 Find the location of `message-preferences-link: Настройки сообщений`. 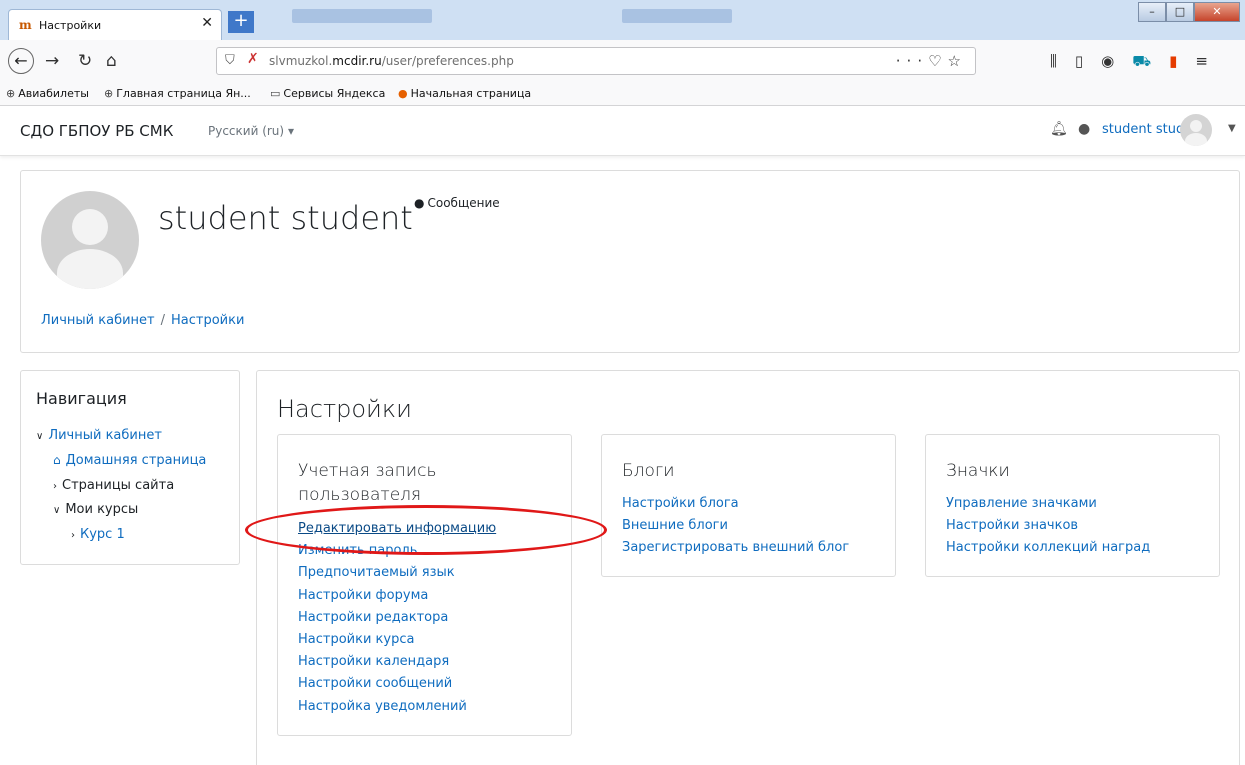

message-preferences-link: Настройки сообщений is located at coordinates (397, 684).